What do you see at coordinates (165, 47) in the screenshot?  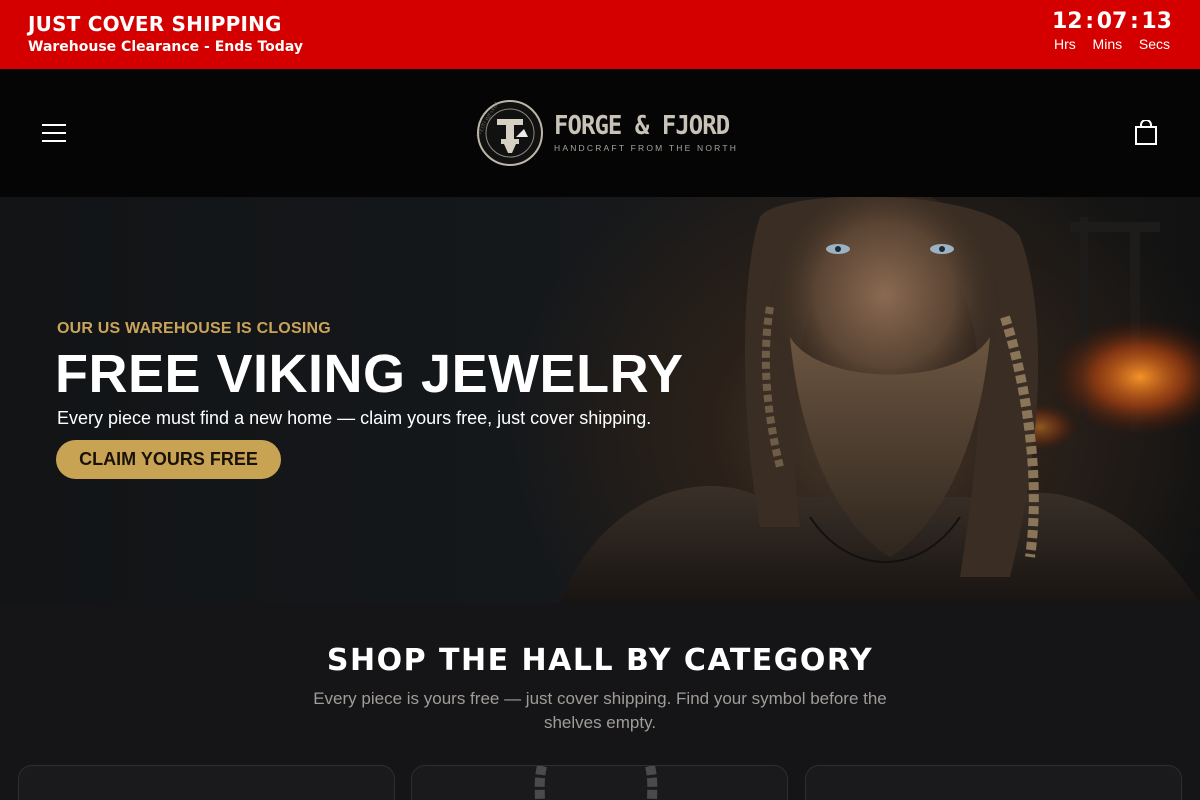 I see `announcement-subline: Warehouse Clearance - Ends Today` at bounding box center [165, 47].